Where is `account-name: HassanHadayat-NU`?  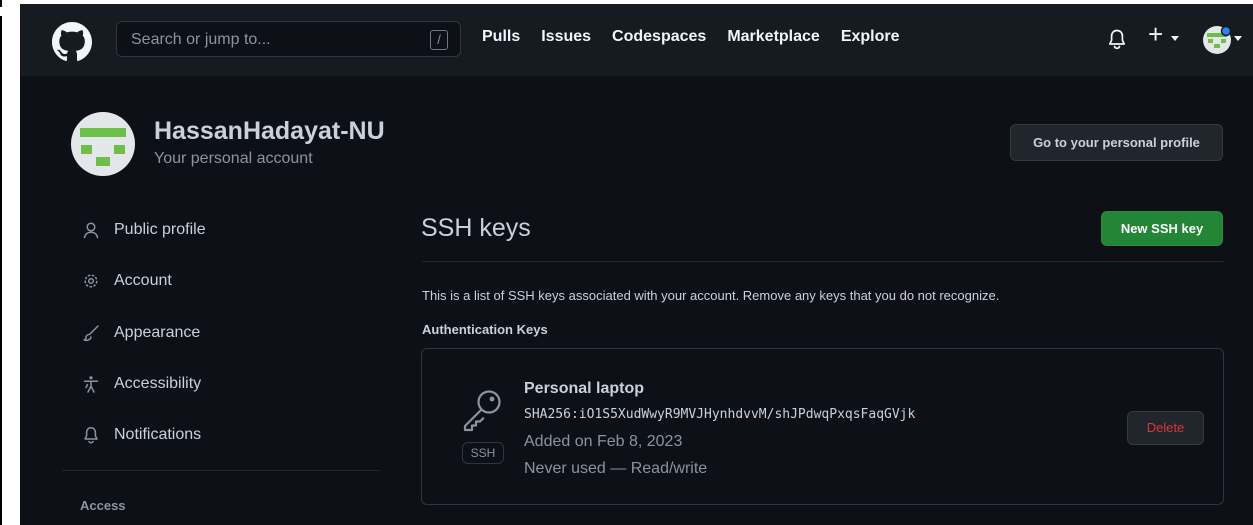
account-name: HassanHadayat-NU is located at coordinates (269, 131).